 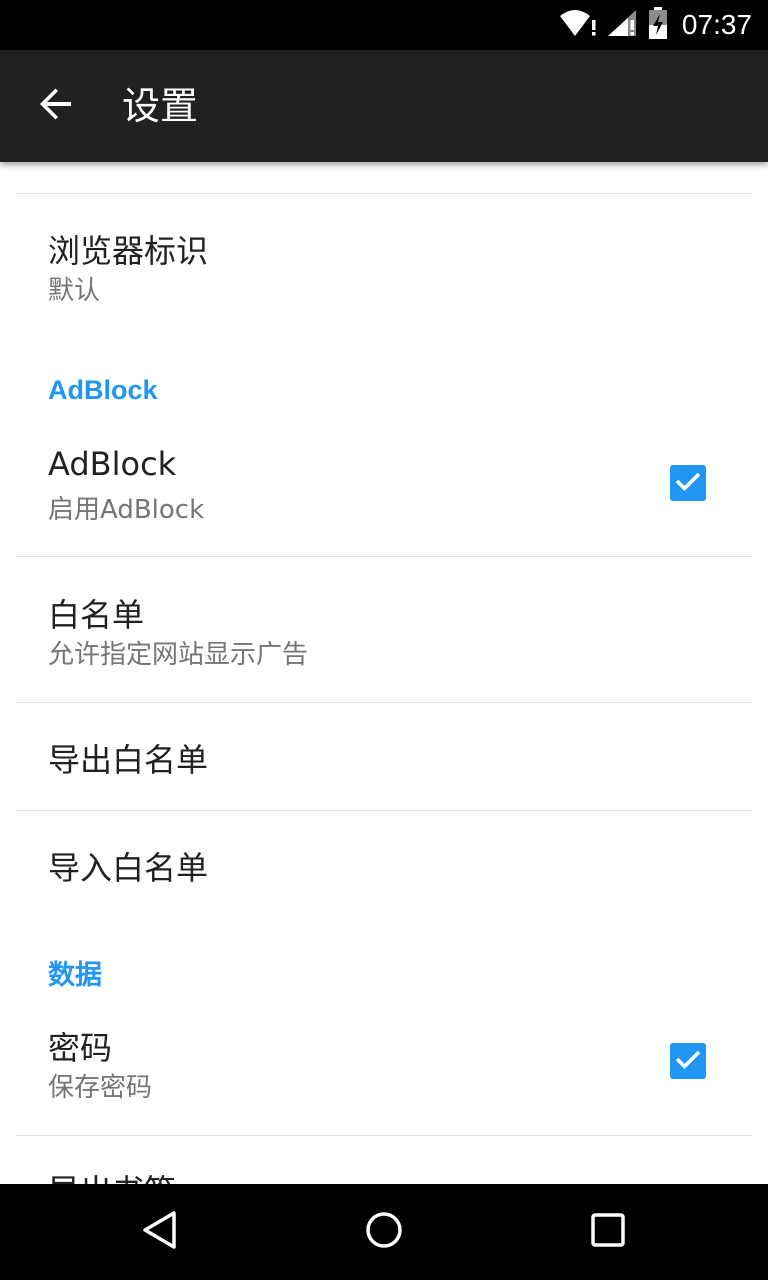 I want to click on wifi-alert-icon, so click(x=578, y=25).